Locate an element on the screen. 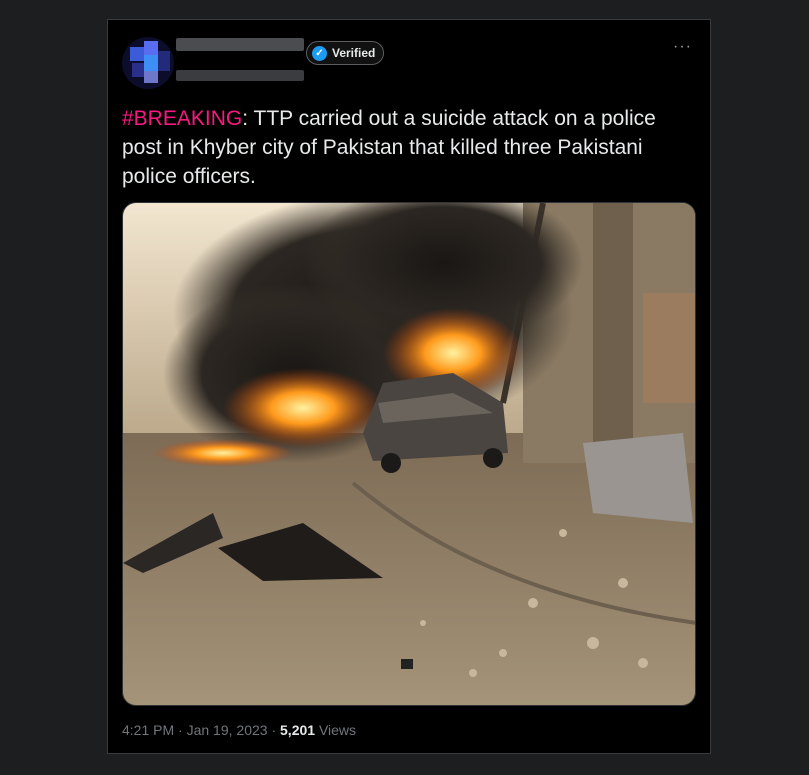 The width and height of the screenshot is (809, 775). hashtag-link: #BREAKING is located at coordinates (182, 118).